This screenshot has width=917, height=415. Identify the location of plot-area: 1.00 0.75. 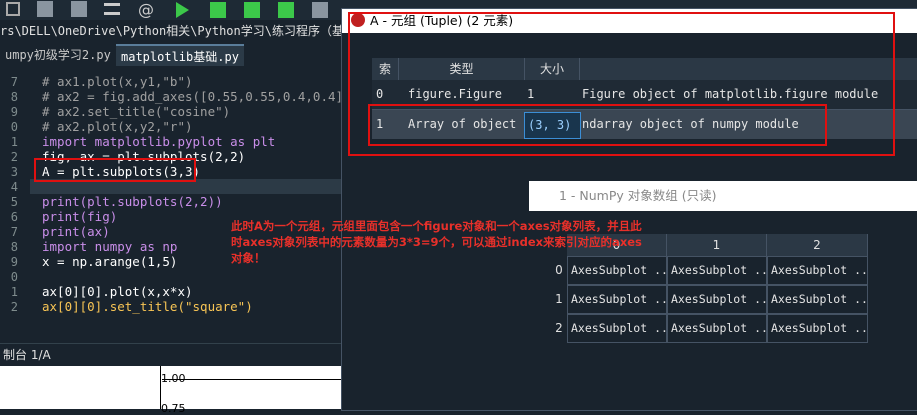
(172, 390).